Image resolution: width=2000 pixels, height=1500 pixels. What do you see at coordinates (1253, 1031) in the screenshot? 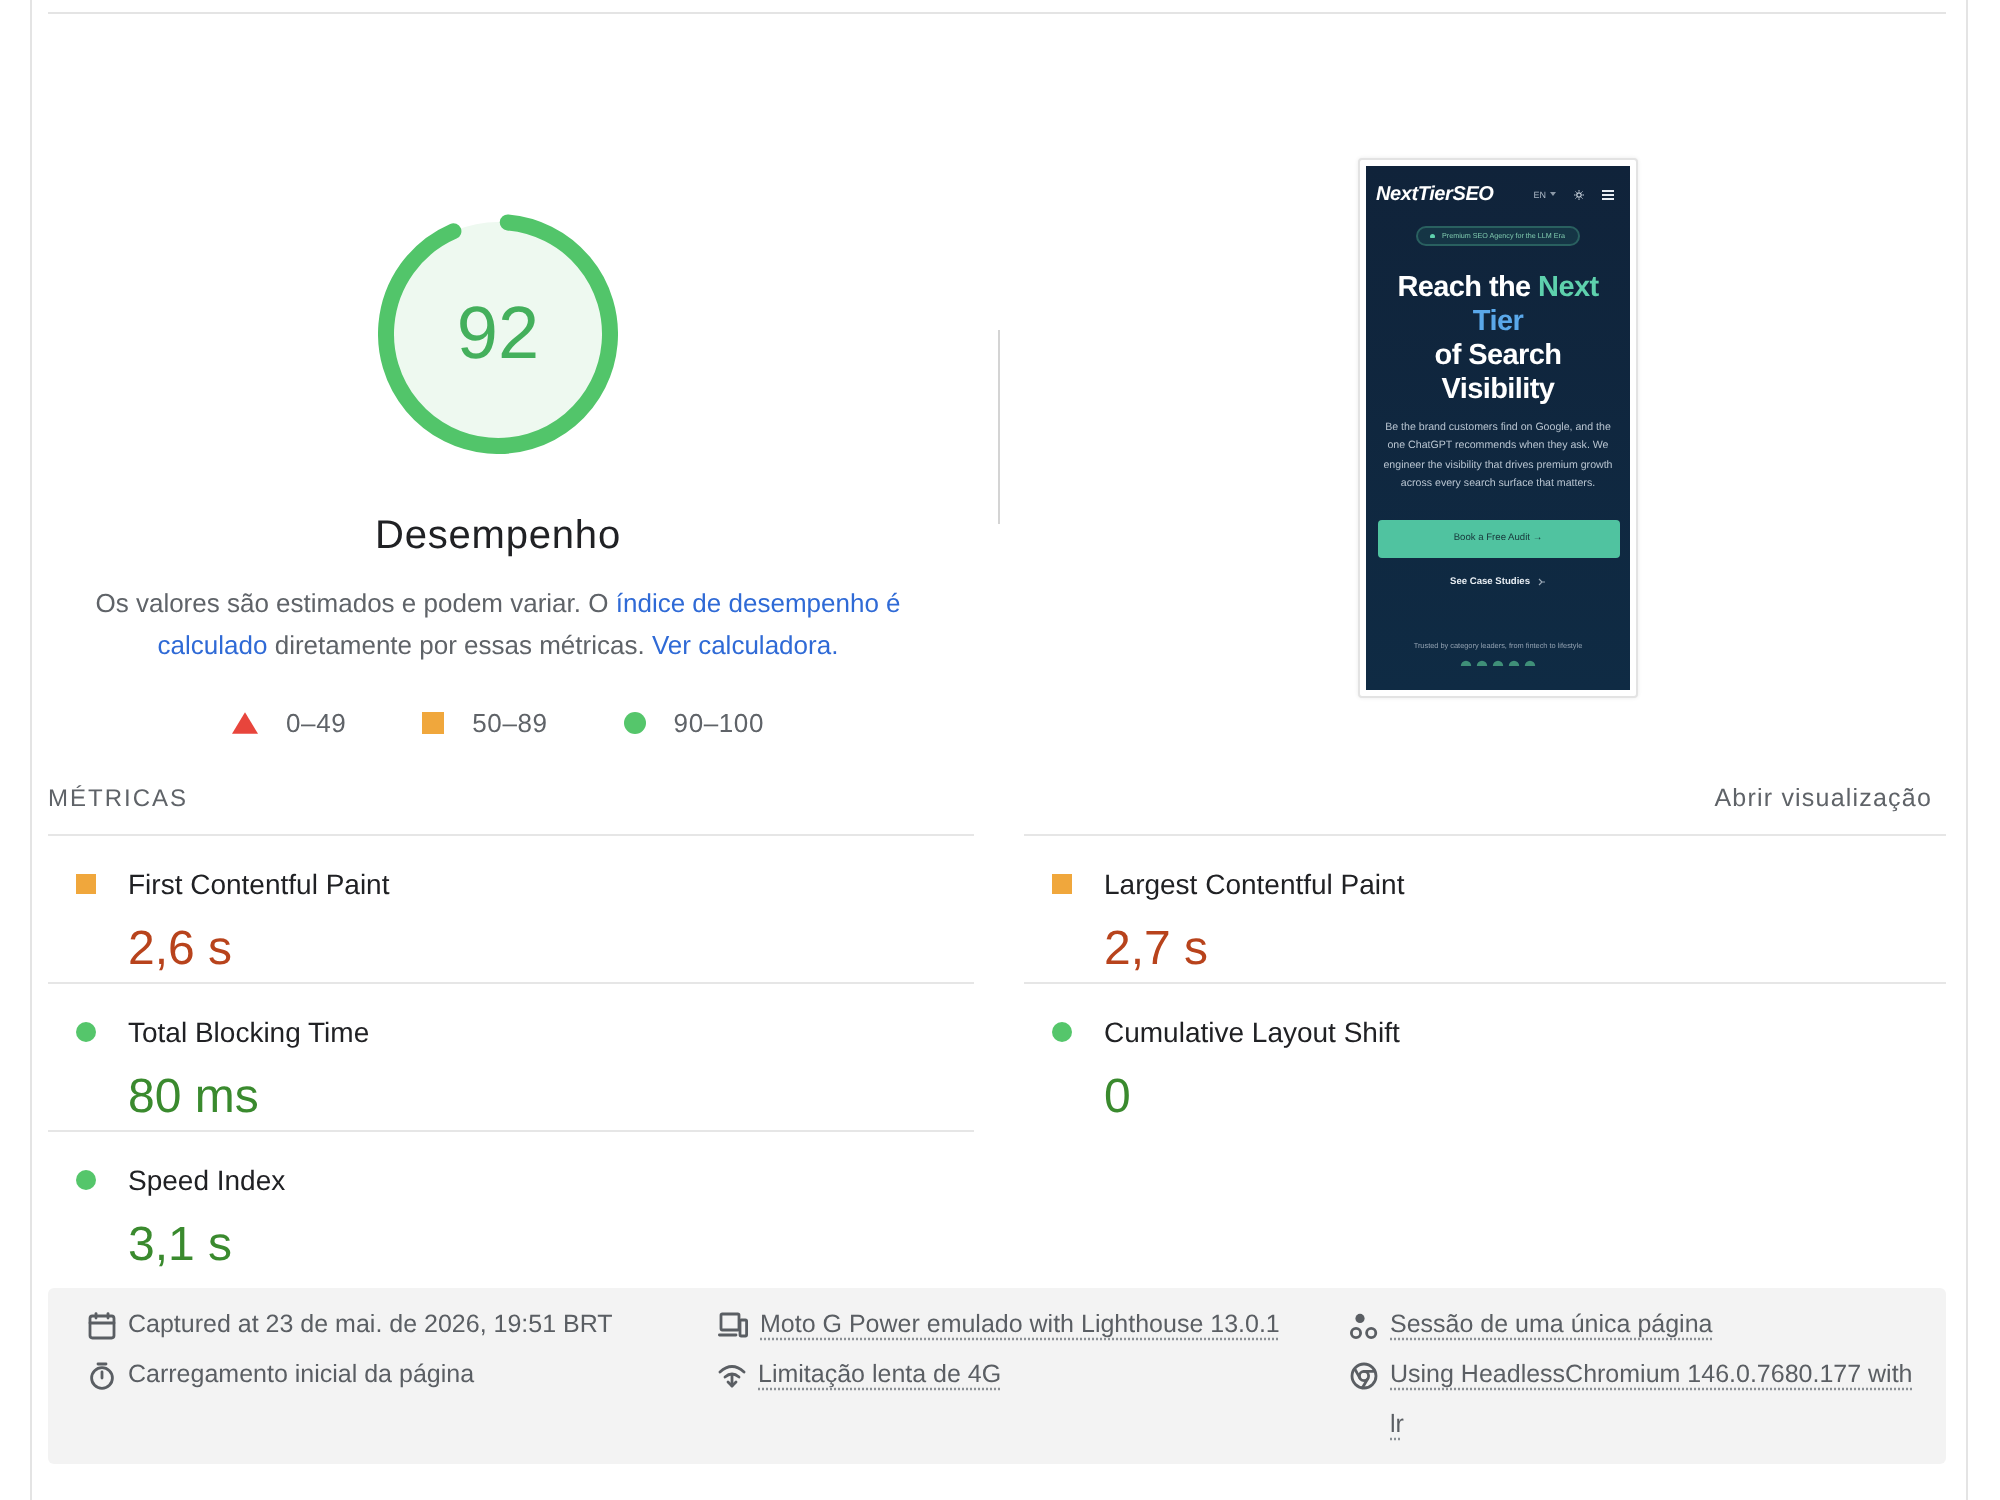
I see `metric-name: Cumulative Layout Shift` at bounding box center [1253, 1031].